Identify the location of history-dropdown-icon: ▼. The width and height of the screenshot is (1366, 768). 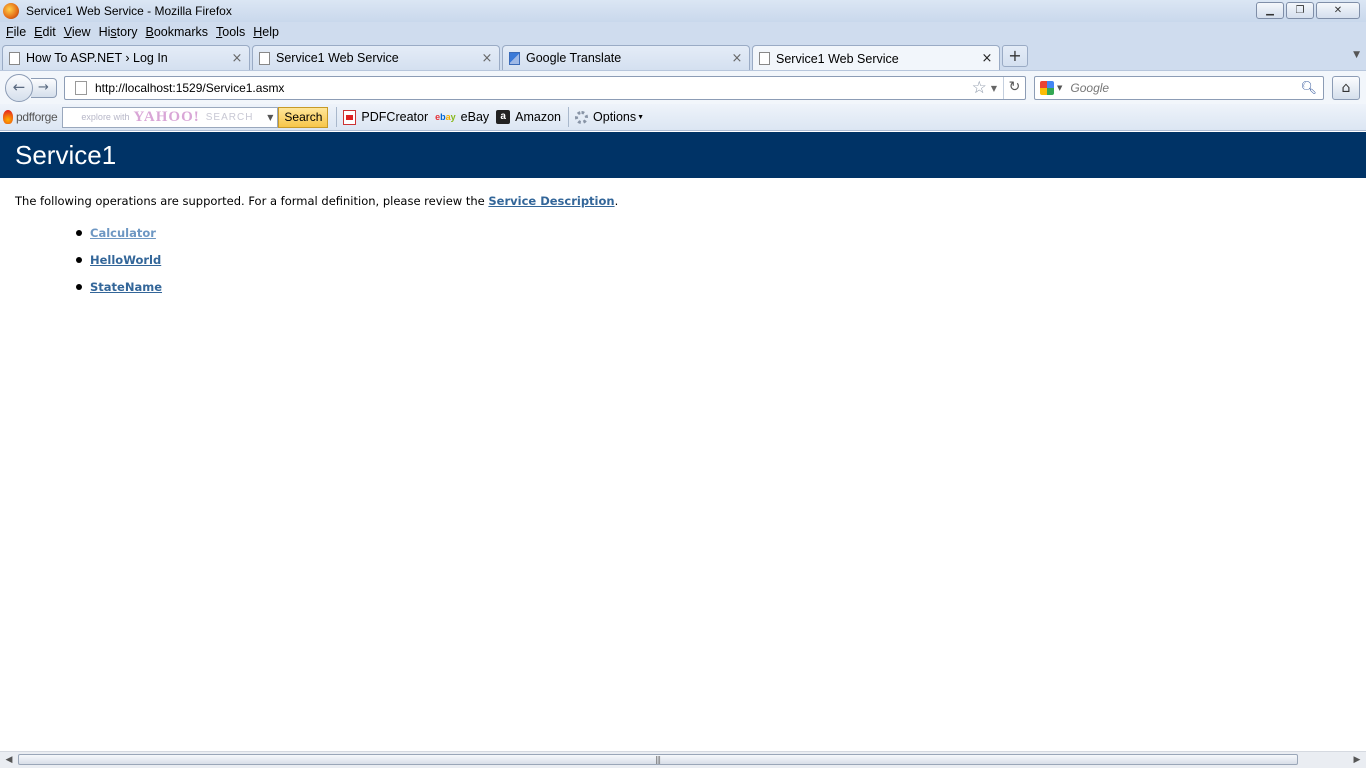
(994, 88).